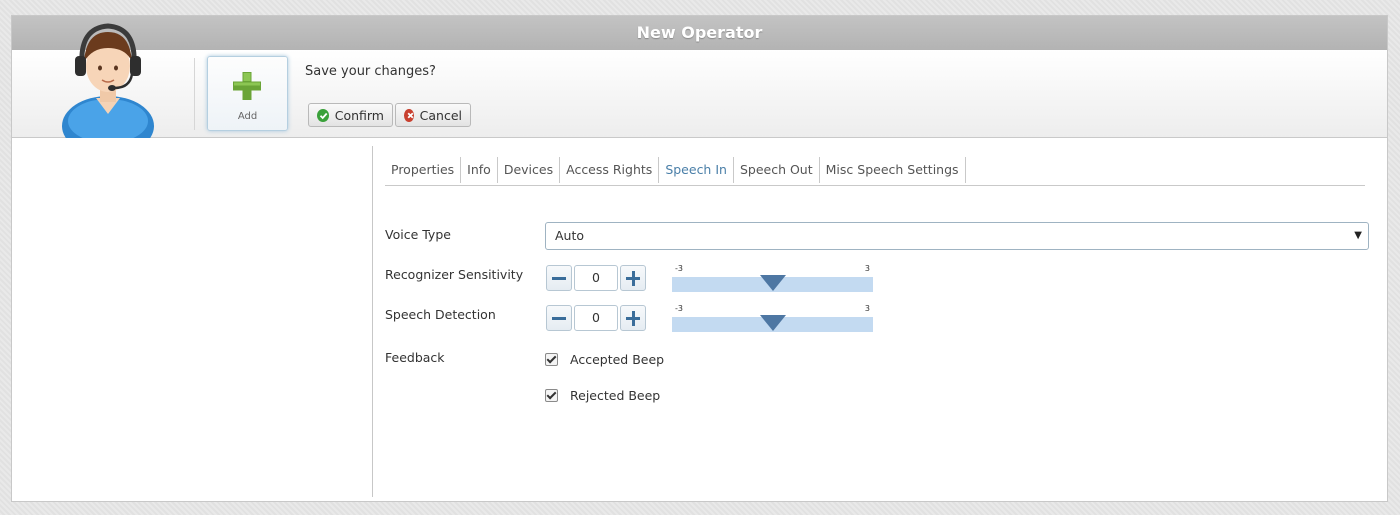 This screenshot has width=1400, height=515. I want to click on tab-speech-in: Speech In, so click(696, 170).